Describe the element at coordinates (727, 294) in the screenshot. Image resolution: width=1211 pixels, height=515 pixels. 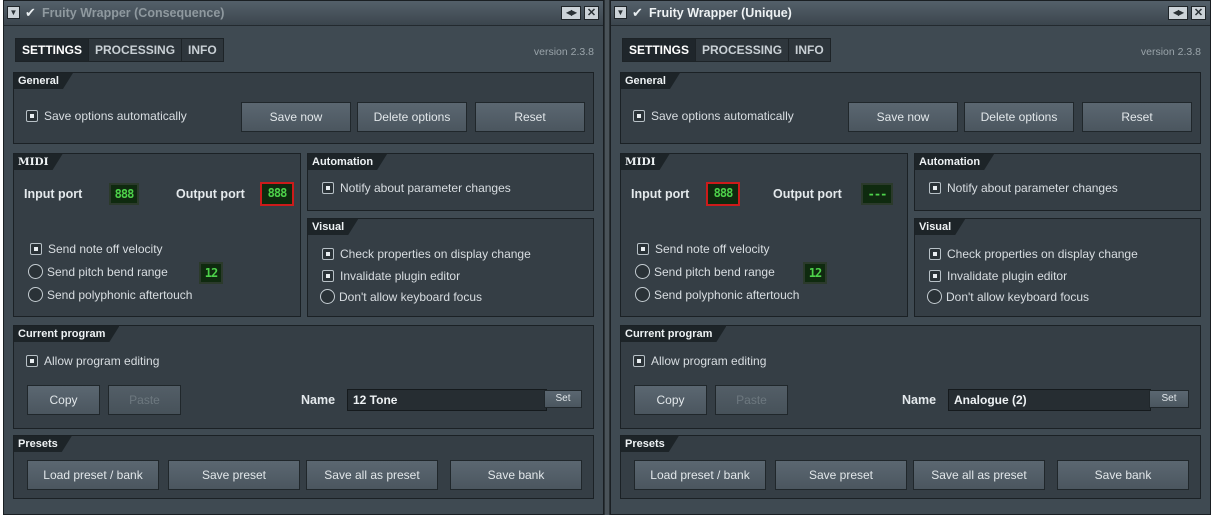
I see `radio-label: Send polyphonic aftertouch` at that location.